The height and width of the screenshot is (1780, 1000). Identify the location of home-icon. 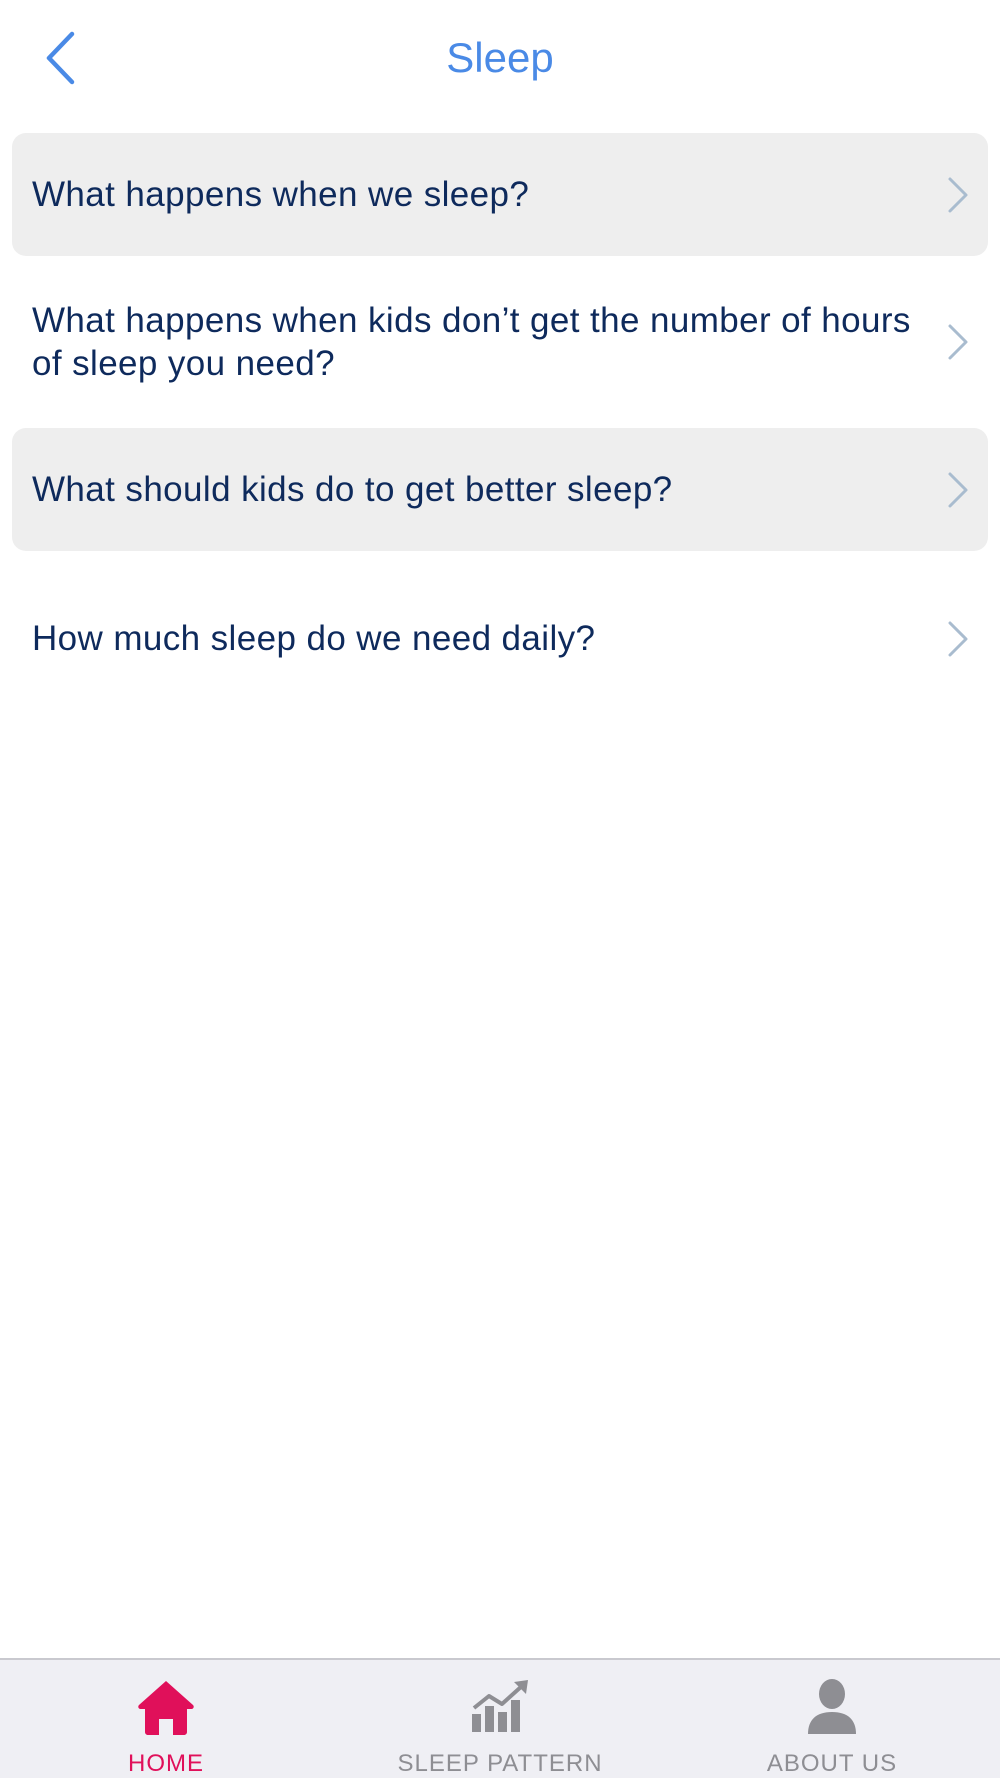
(166, 1708).